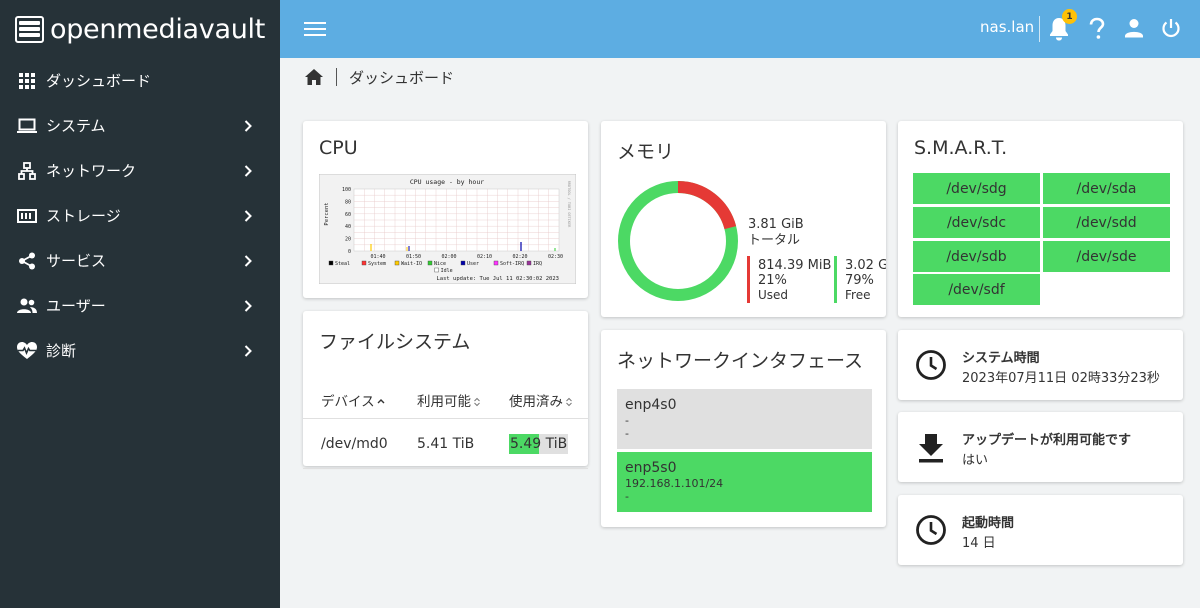 Image resolution: width=1200 pixels, height=608 pixels. What do you see at coordinates (744, 419) in the screenshot?
I see `interface-card-enp4s0: enp4s0 - -` at bounding box center [744, 419].